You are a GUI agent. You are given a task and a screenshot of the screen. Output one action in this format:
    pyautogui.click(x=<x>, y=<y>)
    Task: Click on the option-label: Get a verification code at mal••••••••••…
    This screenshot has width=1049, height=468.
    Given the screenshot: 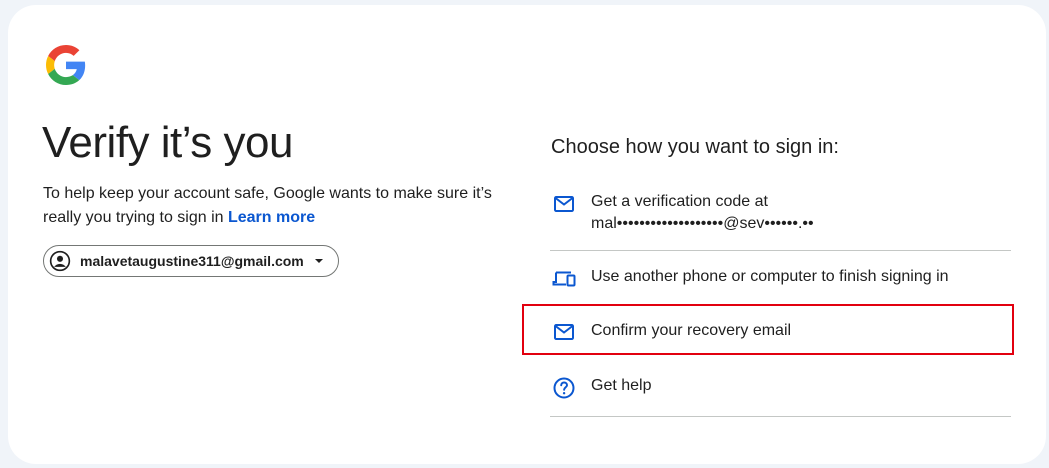 What is the action you would take?
    pyautogui.click(x=702, y=213)
    